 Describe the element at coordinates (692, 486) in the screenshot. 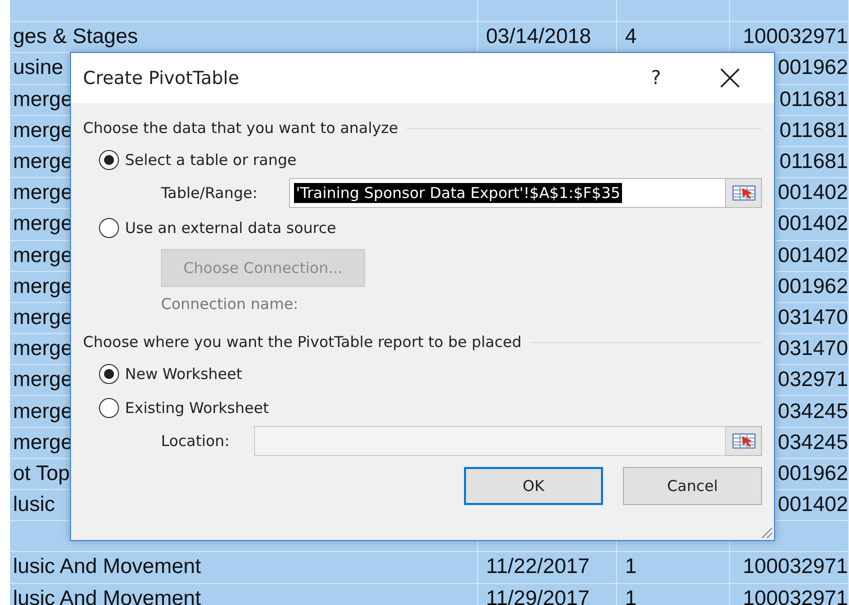

I see `cancel-button: Cancel` at that location.